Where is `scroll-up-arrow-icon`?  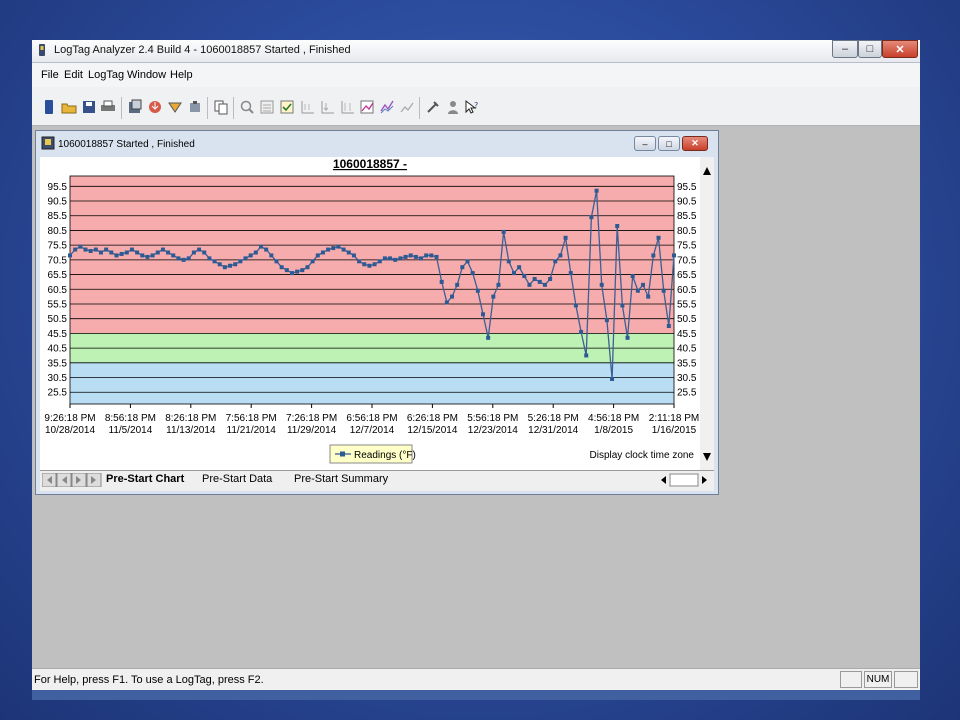 scroll-up-arrow-icon is located at coordinates (707, 171).